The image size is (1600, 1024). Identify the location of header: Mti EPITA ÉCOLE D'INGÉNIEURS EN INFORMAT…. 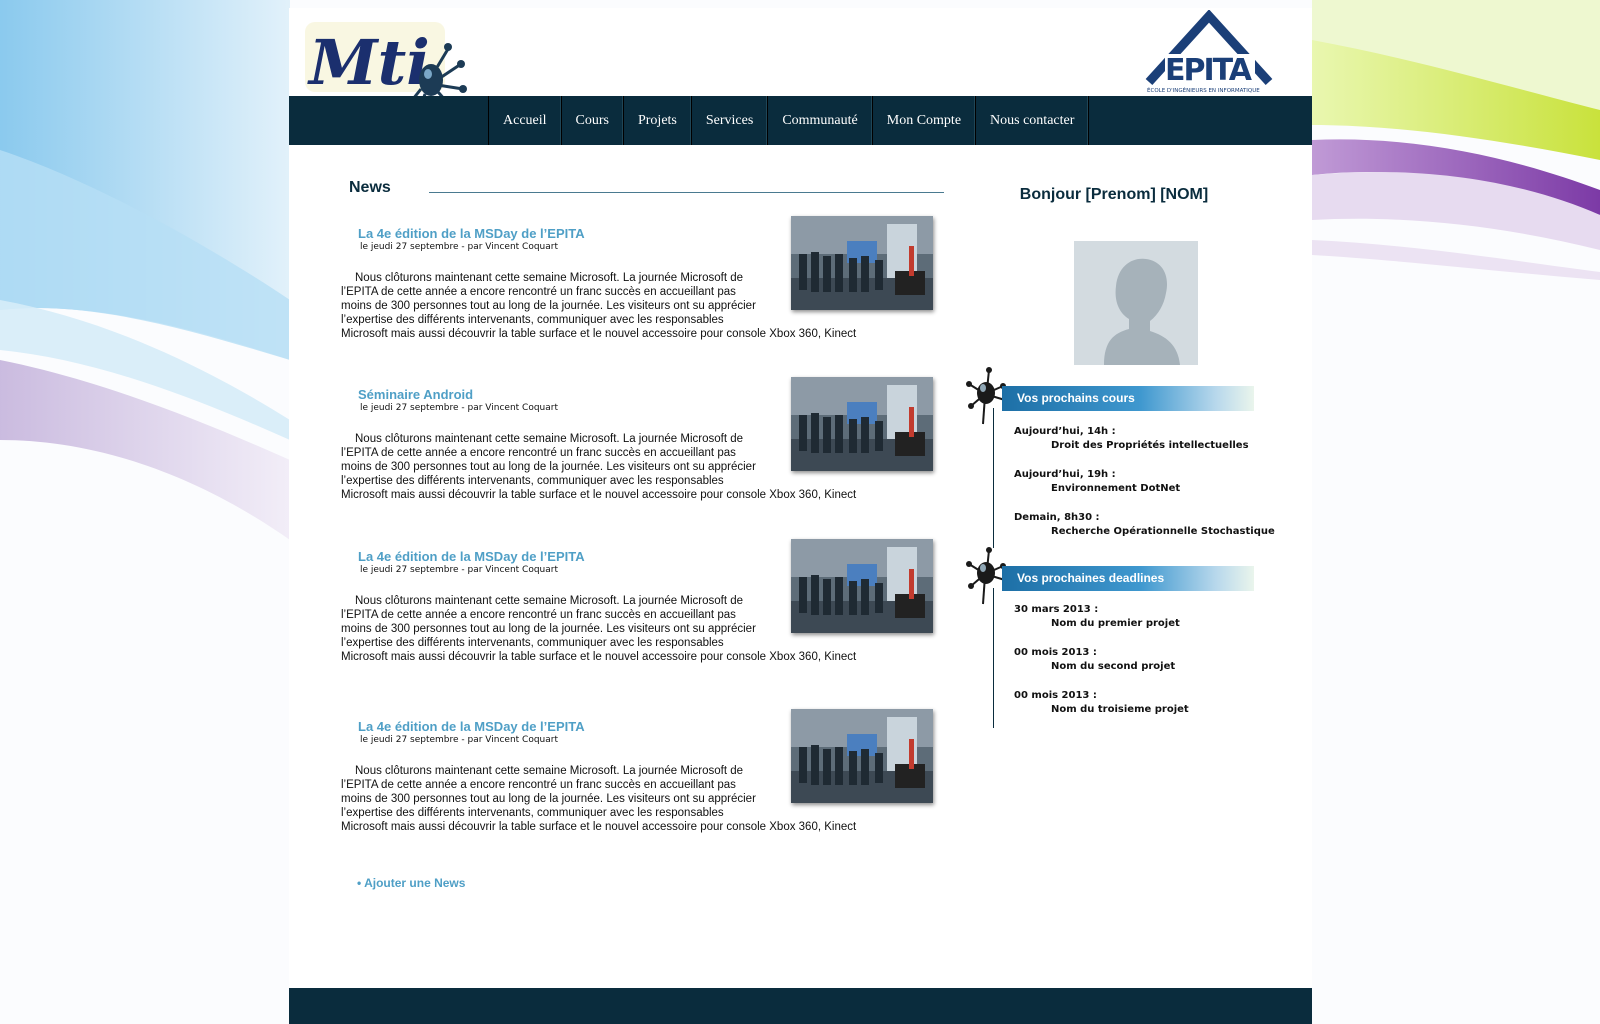
(800, 77).